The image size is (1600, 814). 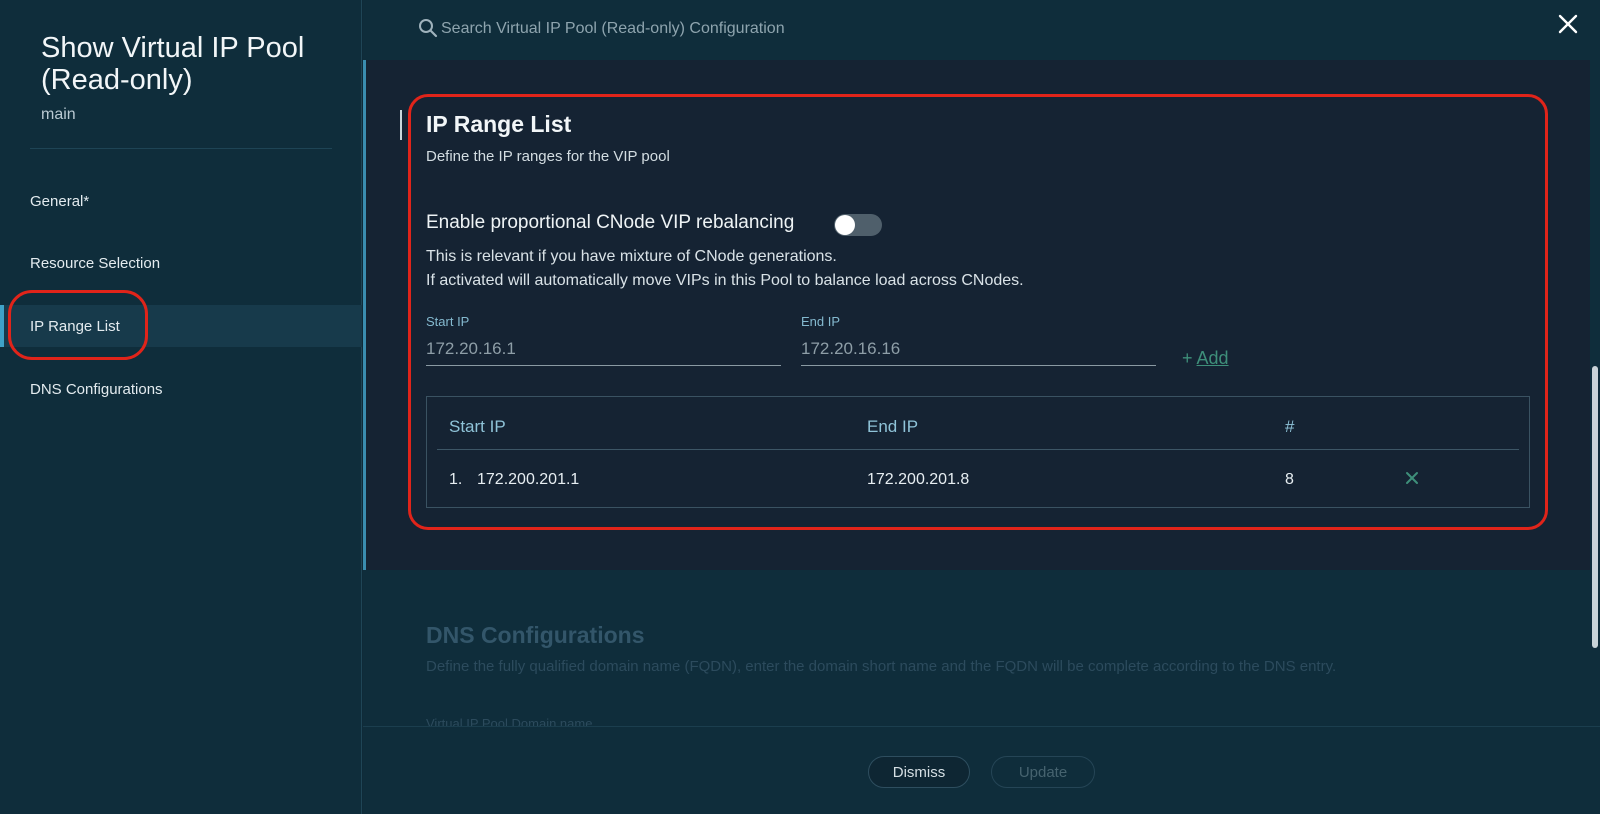 I want to click on toggle-knob, so click(x=845, y=225).